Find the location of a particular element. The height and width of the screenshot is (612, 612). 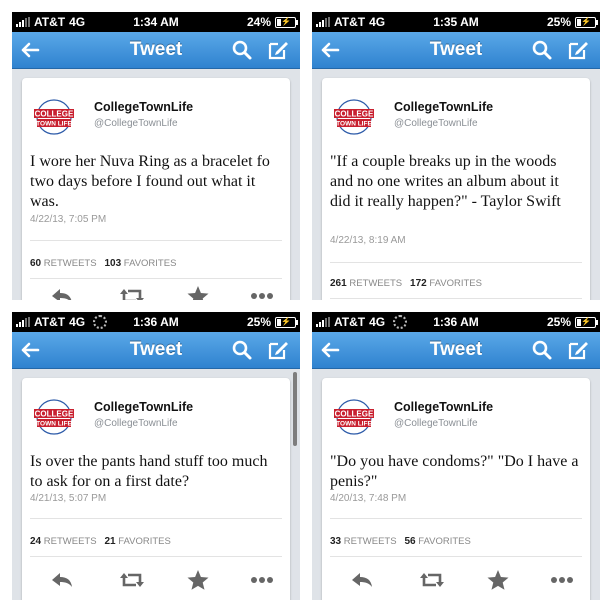

tweet-stats: 60 RETWEETS 103 FAVORITES is located at coordinates (103, 263).